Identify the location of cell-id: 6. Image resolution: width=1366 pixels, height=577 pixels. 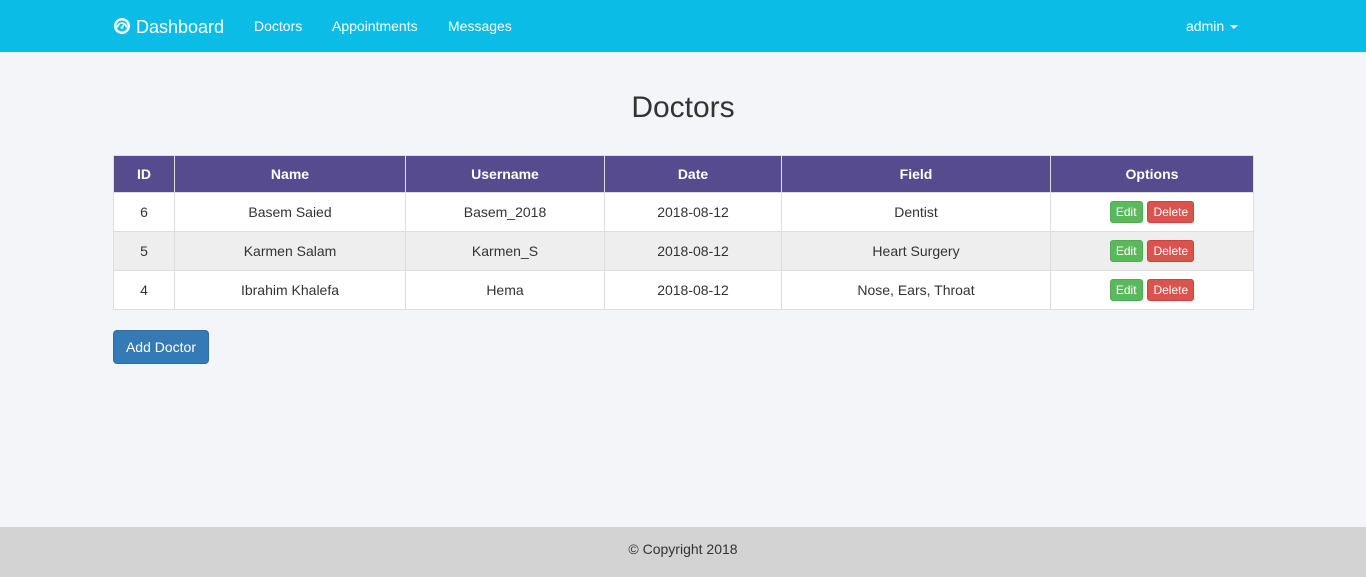
(144, 212).